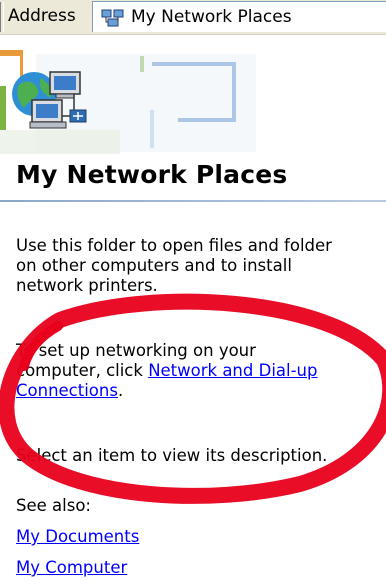 The image size is (386, 581). I want to click on address-bar: Address My Network Places, so click(193, 17).